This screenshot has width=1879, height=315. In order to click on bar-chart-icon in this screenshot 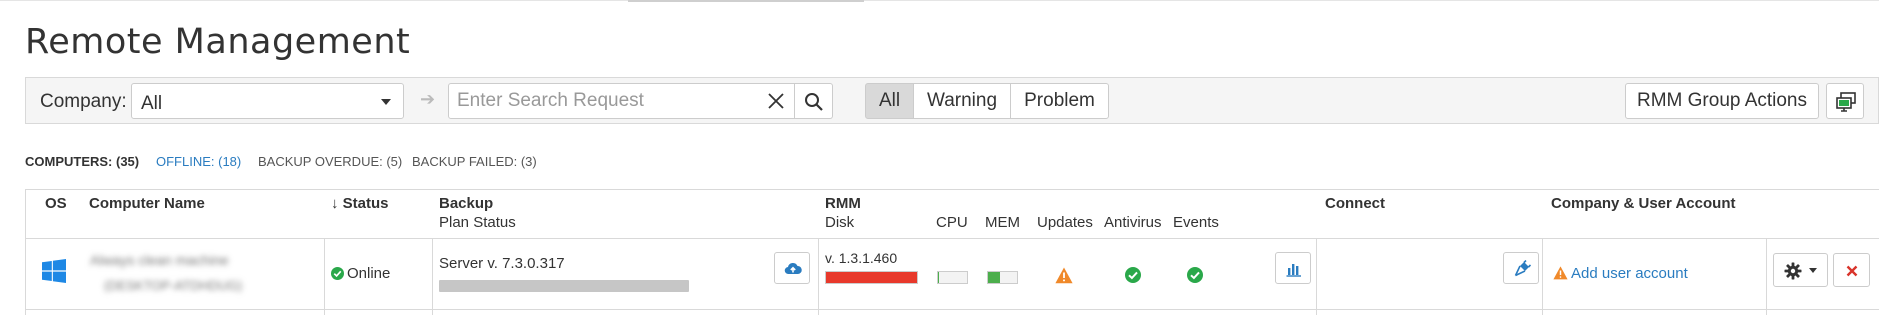, I will do `click(1293, 270)`.